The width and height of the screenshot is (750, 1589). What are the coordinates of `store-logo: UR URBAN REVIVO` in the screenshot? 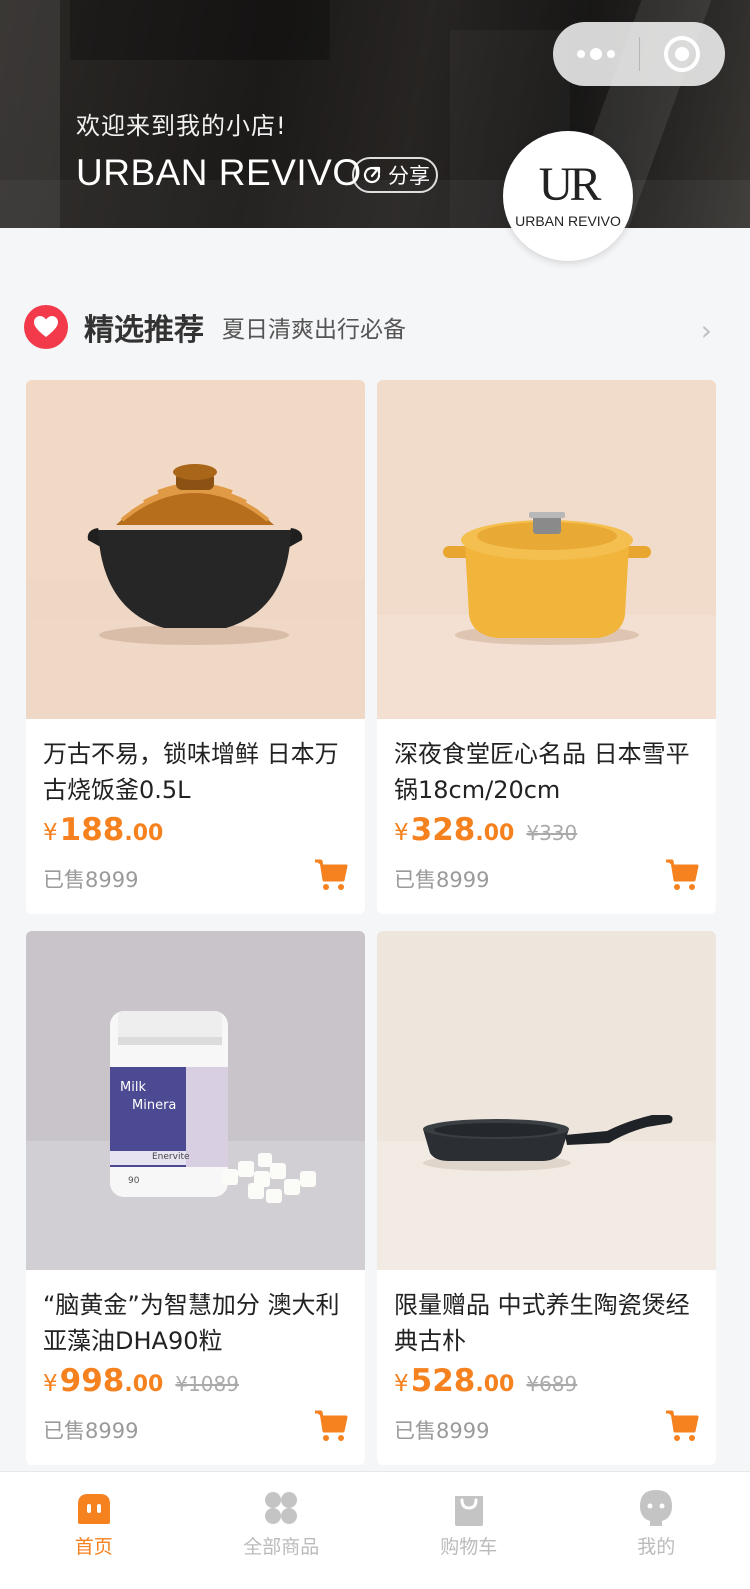 It's located at (568, 196).